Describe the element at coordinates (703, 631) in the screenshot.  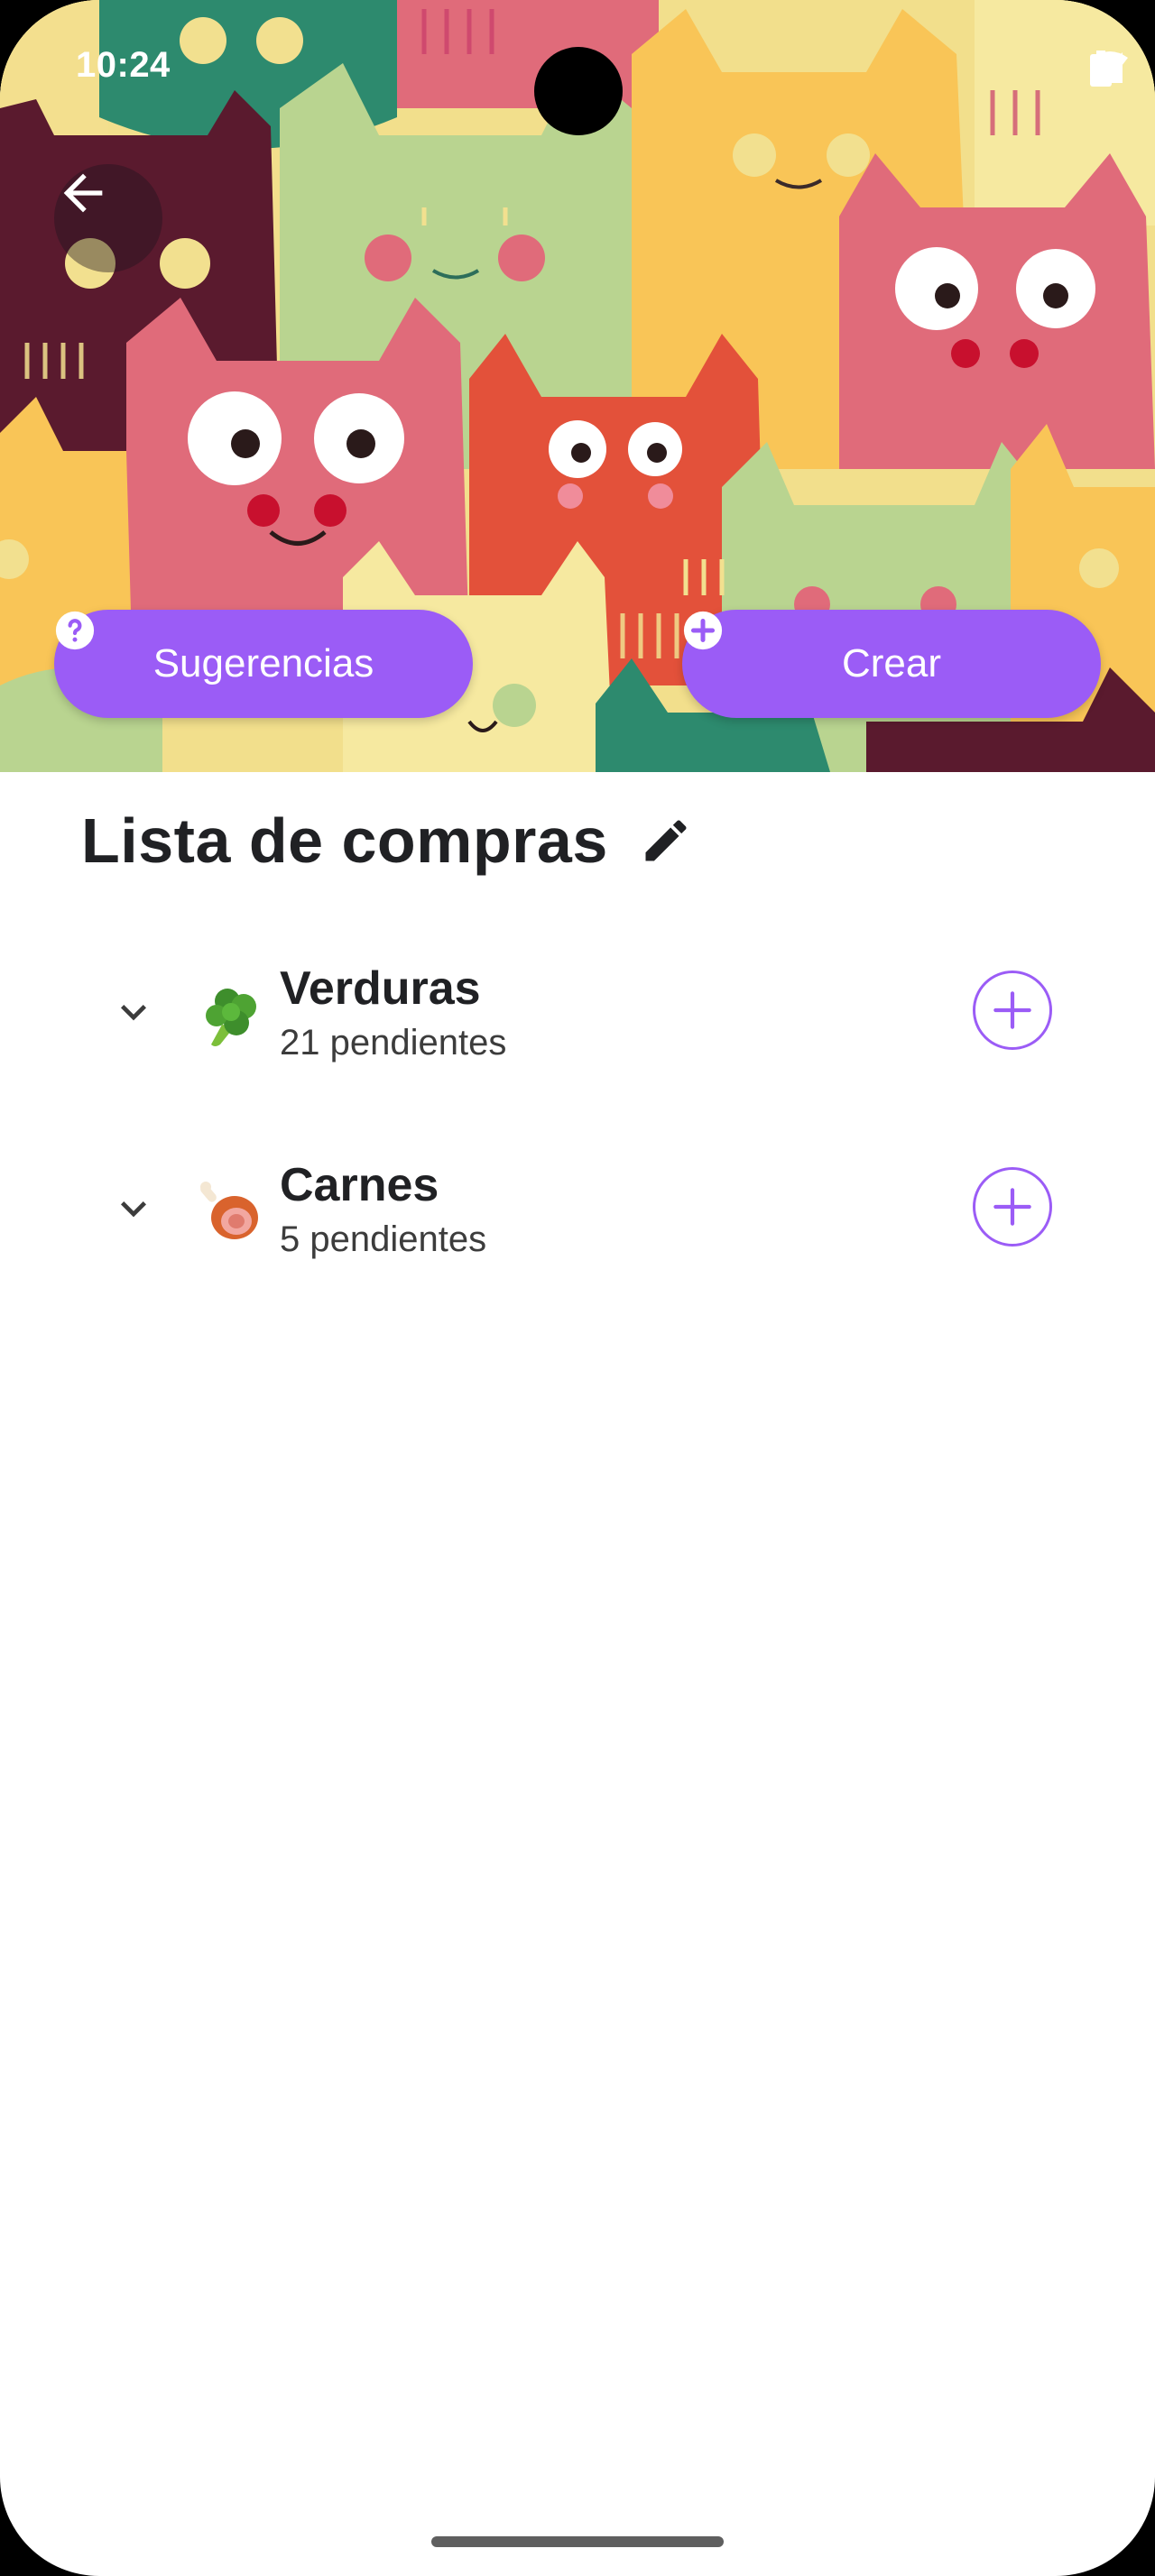
I see `add-circle-icon` at that location.